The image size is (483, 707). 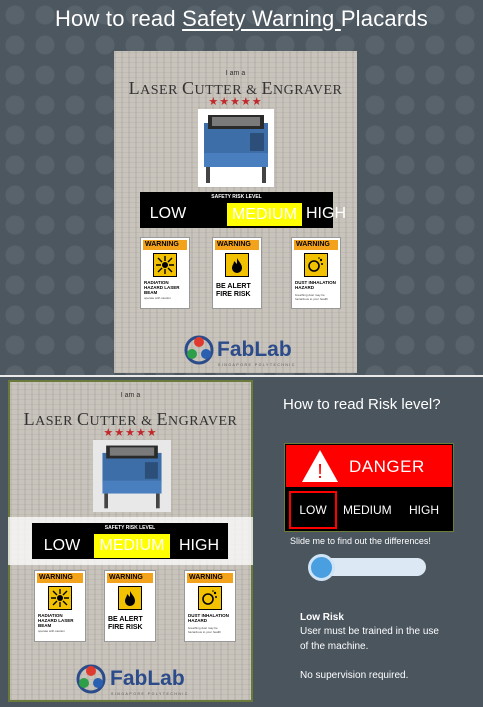 What do you see at coordinates (360, 541) in the screenshot?
I see `slider-hint: Slide me to find out the differences!` at bounding box center [360, 541].